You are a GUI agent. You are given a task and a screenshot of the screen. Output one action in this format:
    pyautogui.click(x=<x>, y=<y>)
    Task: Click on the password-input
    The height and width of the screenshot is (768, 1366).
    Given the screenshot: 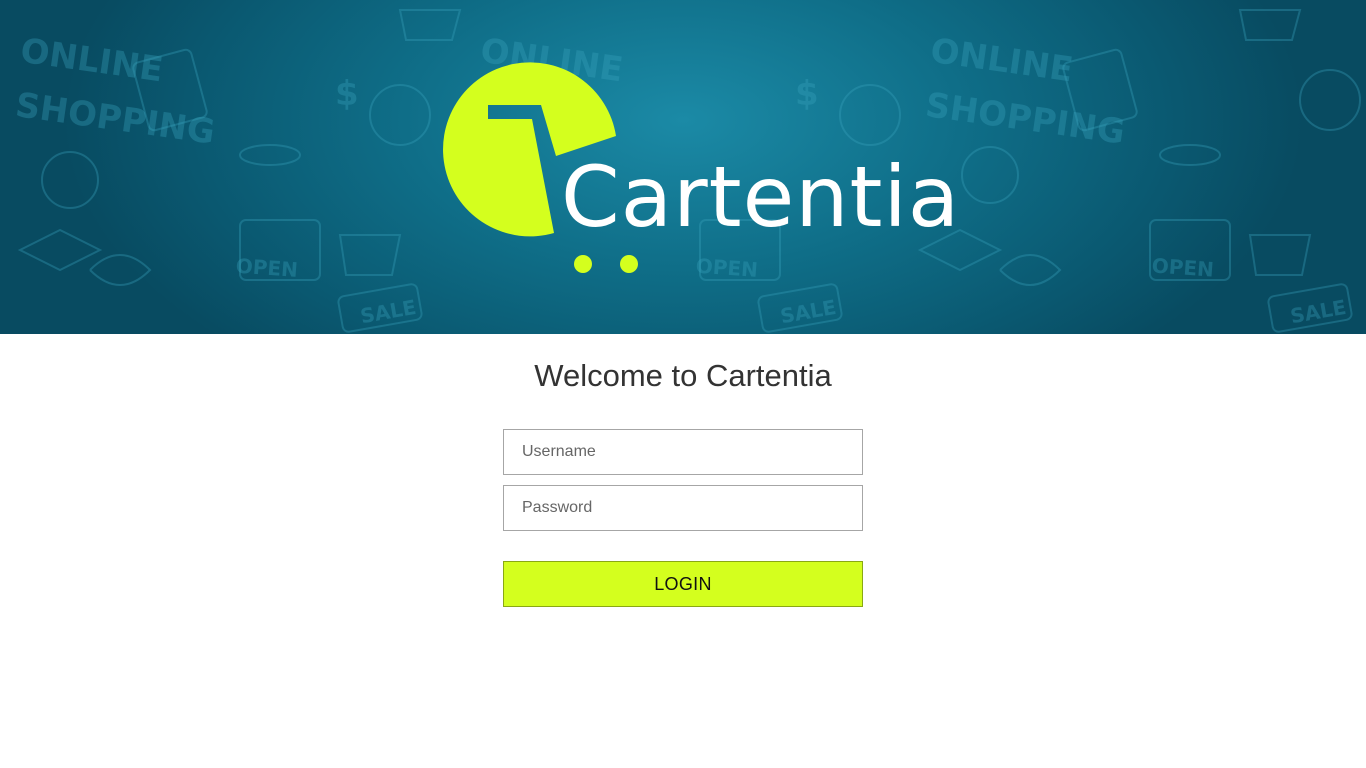 What is the action you would take?
    pyautogui.click(x=683, y=508)
    